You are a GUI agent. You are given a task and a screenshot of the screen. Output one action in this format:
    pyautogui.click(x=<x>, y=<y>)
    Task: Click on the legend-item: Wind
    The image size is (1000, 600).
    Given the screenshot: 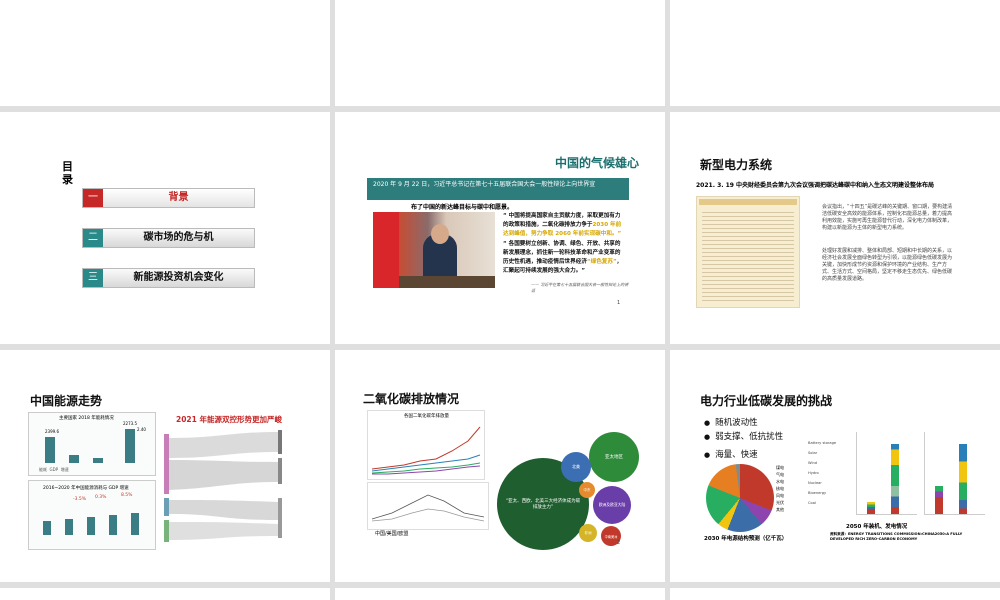 What is the action you would take?
    pyautogui.click(x=813, y=463)
    